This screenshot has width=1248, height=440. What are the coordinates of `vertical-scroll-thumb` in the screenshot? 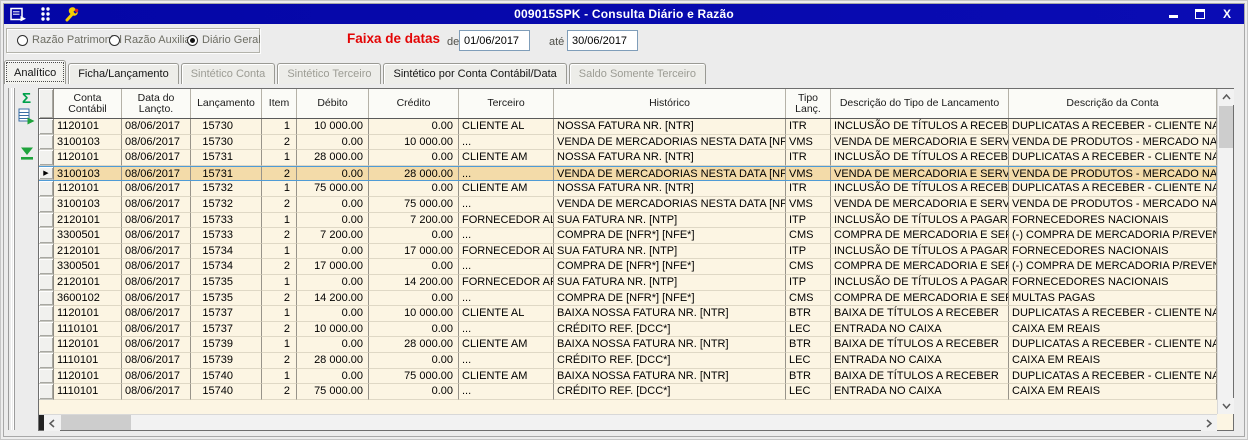 It's located at (1226, 127).